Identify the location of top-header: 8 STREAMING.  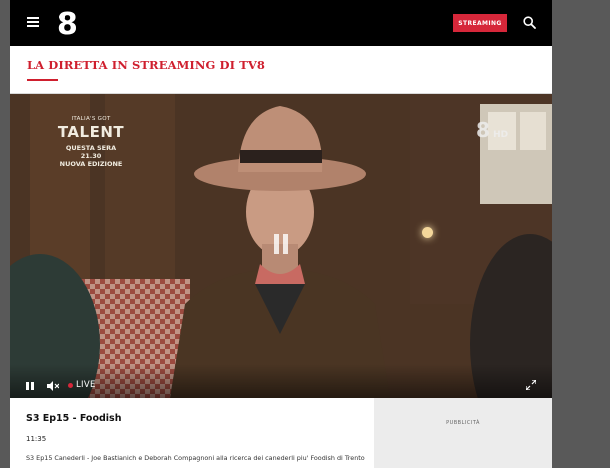
(281, 23).